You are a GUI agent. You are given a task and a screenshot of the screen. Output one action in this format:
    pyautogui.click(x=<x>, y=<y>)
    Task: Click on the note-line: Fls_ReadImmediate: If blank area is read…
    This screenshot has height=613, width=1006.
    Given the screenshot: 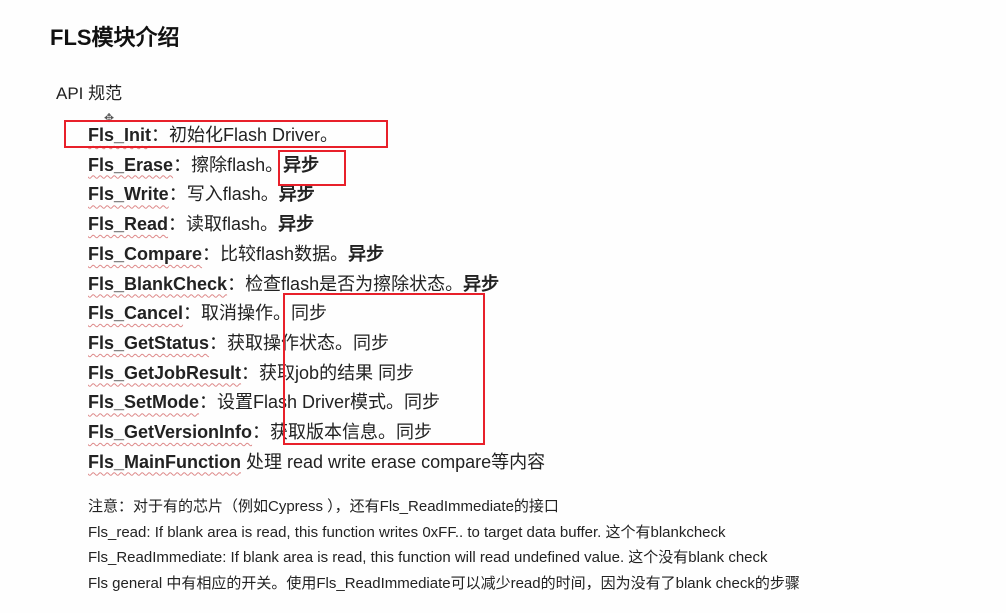 What is the action you would take?
    pyautogui.click(x=428, y=558)
    